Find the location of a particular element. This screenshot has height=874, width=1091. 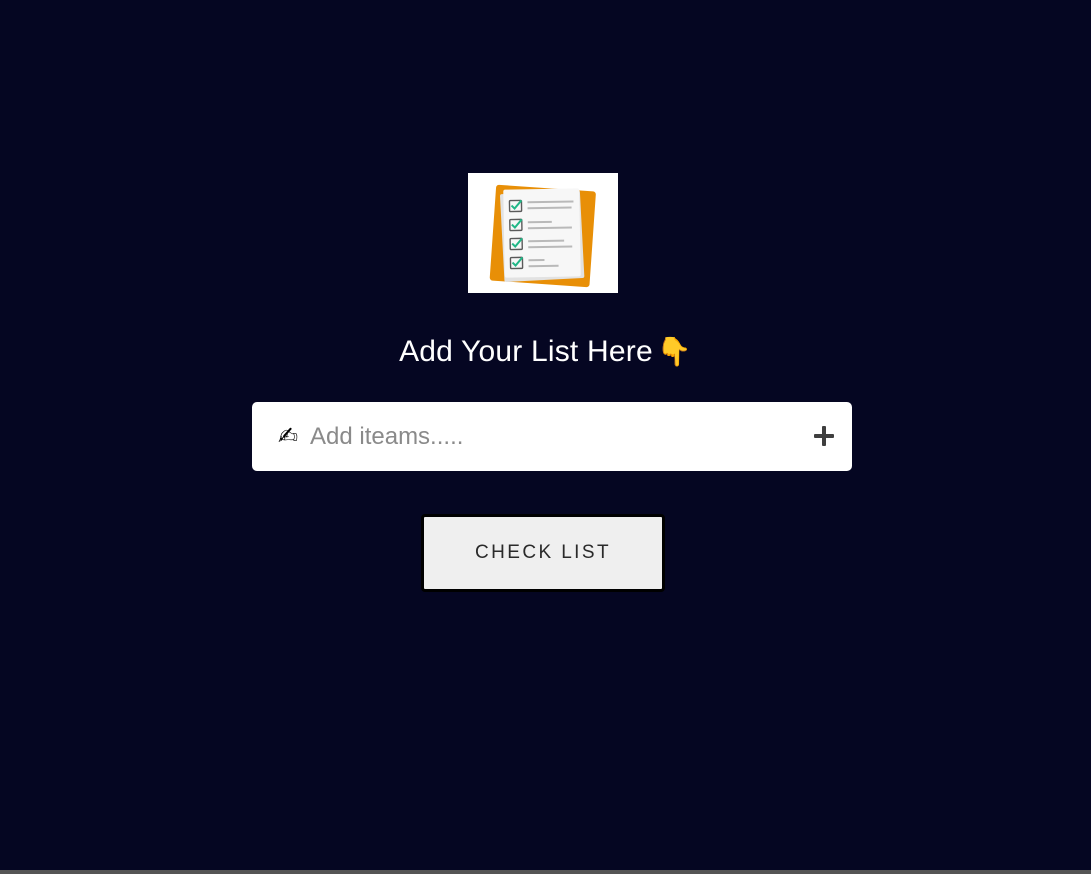

checklist-clipboard-icon is located at coordinates (542, 236).